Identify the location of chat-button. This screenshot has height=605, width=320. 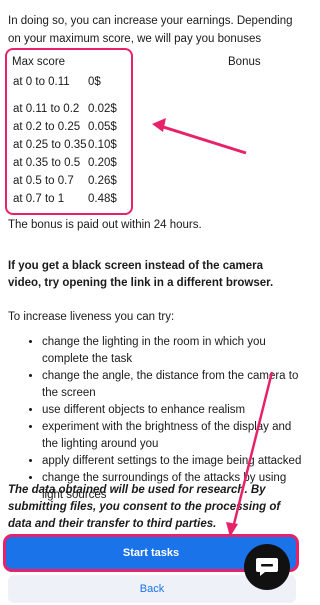
(267, 567).